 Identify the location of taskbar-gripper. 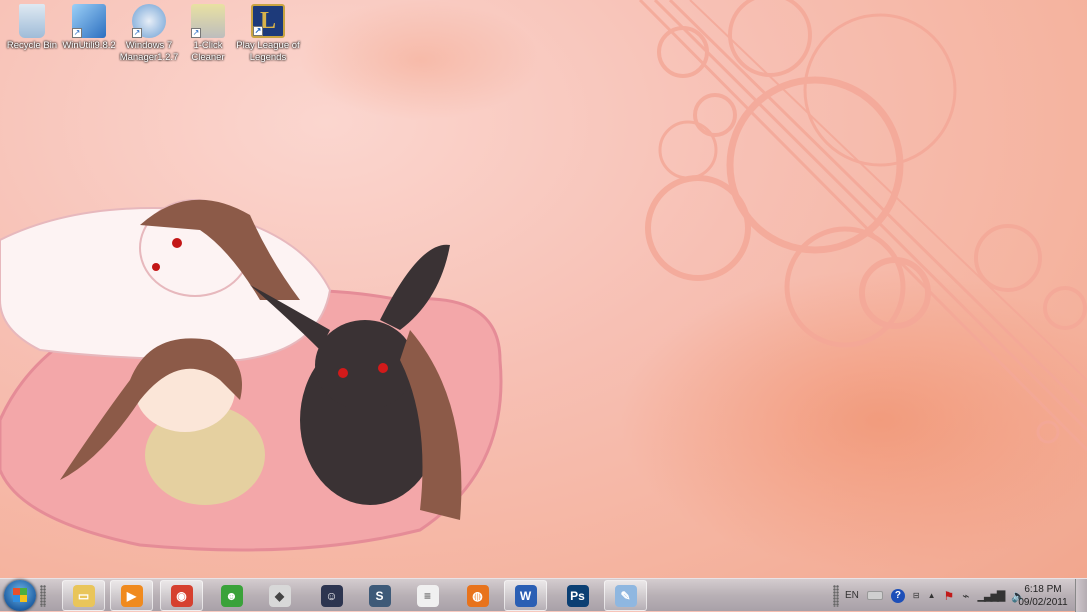
(43, 596).